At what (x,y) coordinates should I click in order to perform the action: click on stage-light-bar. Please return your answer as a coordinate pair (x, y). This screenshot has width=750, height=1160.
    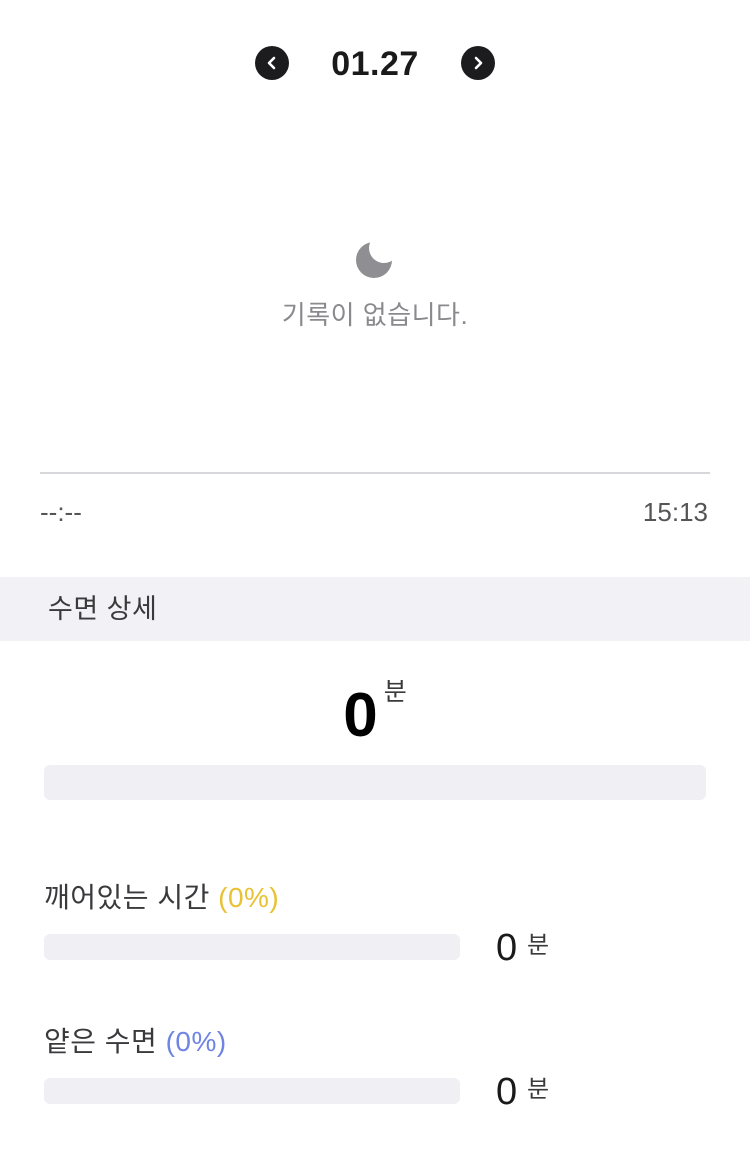
    Looking at the image, I should click on (252, 1091).